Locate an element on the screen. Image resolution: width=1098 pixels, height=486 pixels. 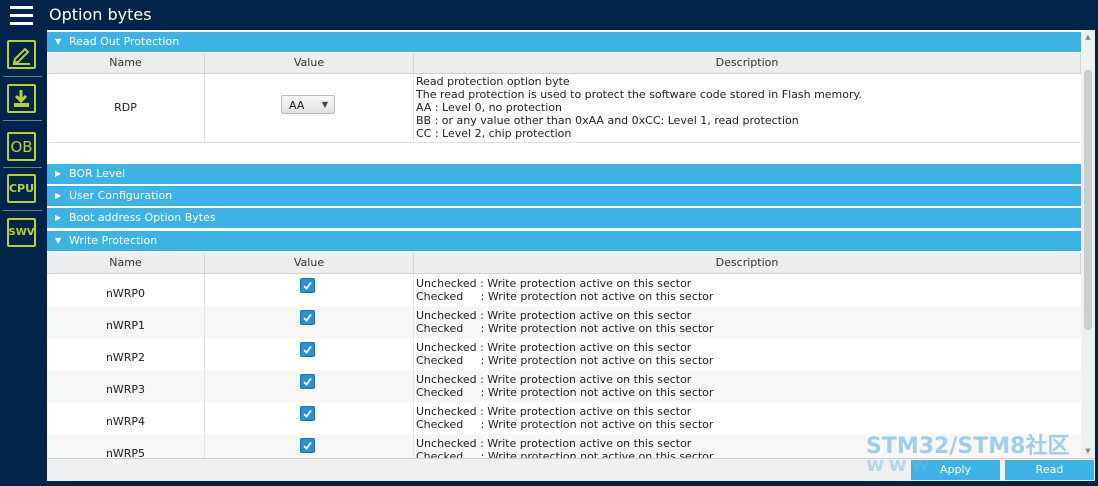
section-label: BOR Level is located at coordinates (97, 173).